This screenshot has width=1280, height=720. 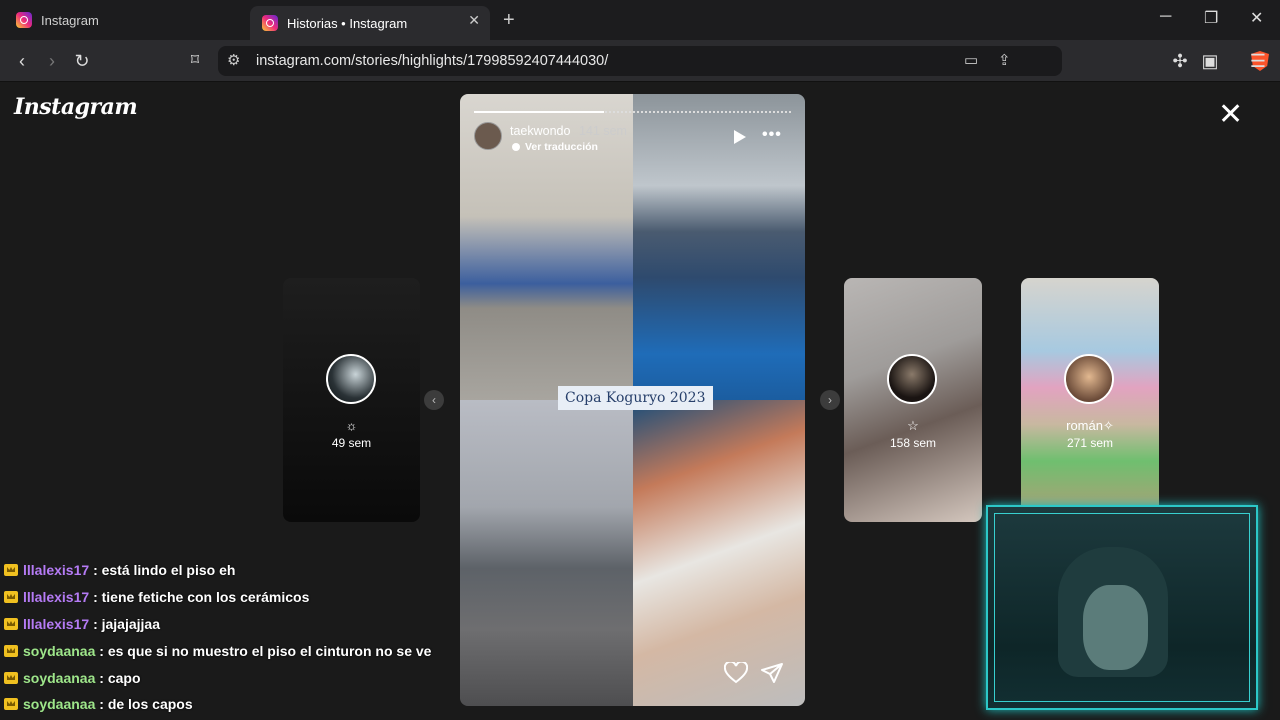 What do you see at coordinates (22, 61) in the screenshot?
I see `back-icon: ‹` at bounding box center [22, 61].